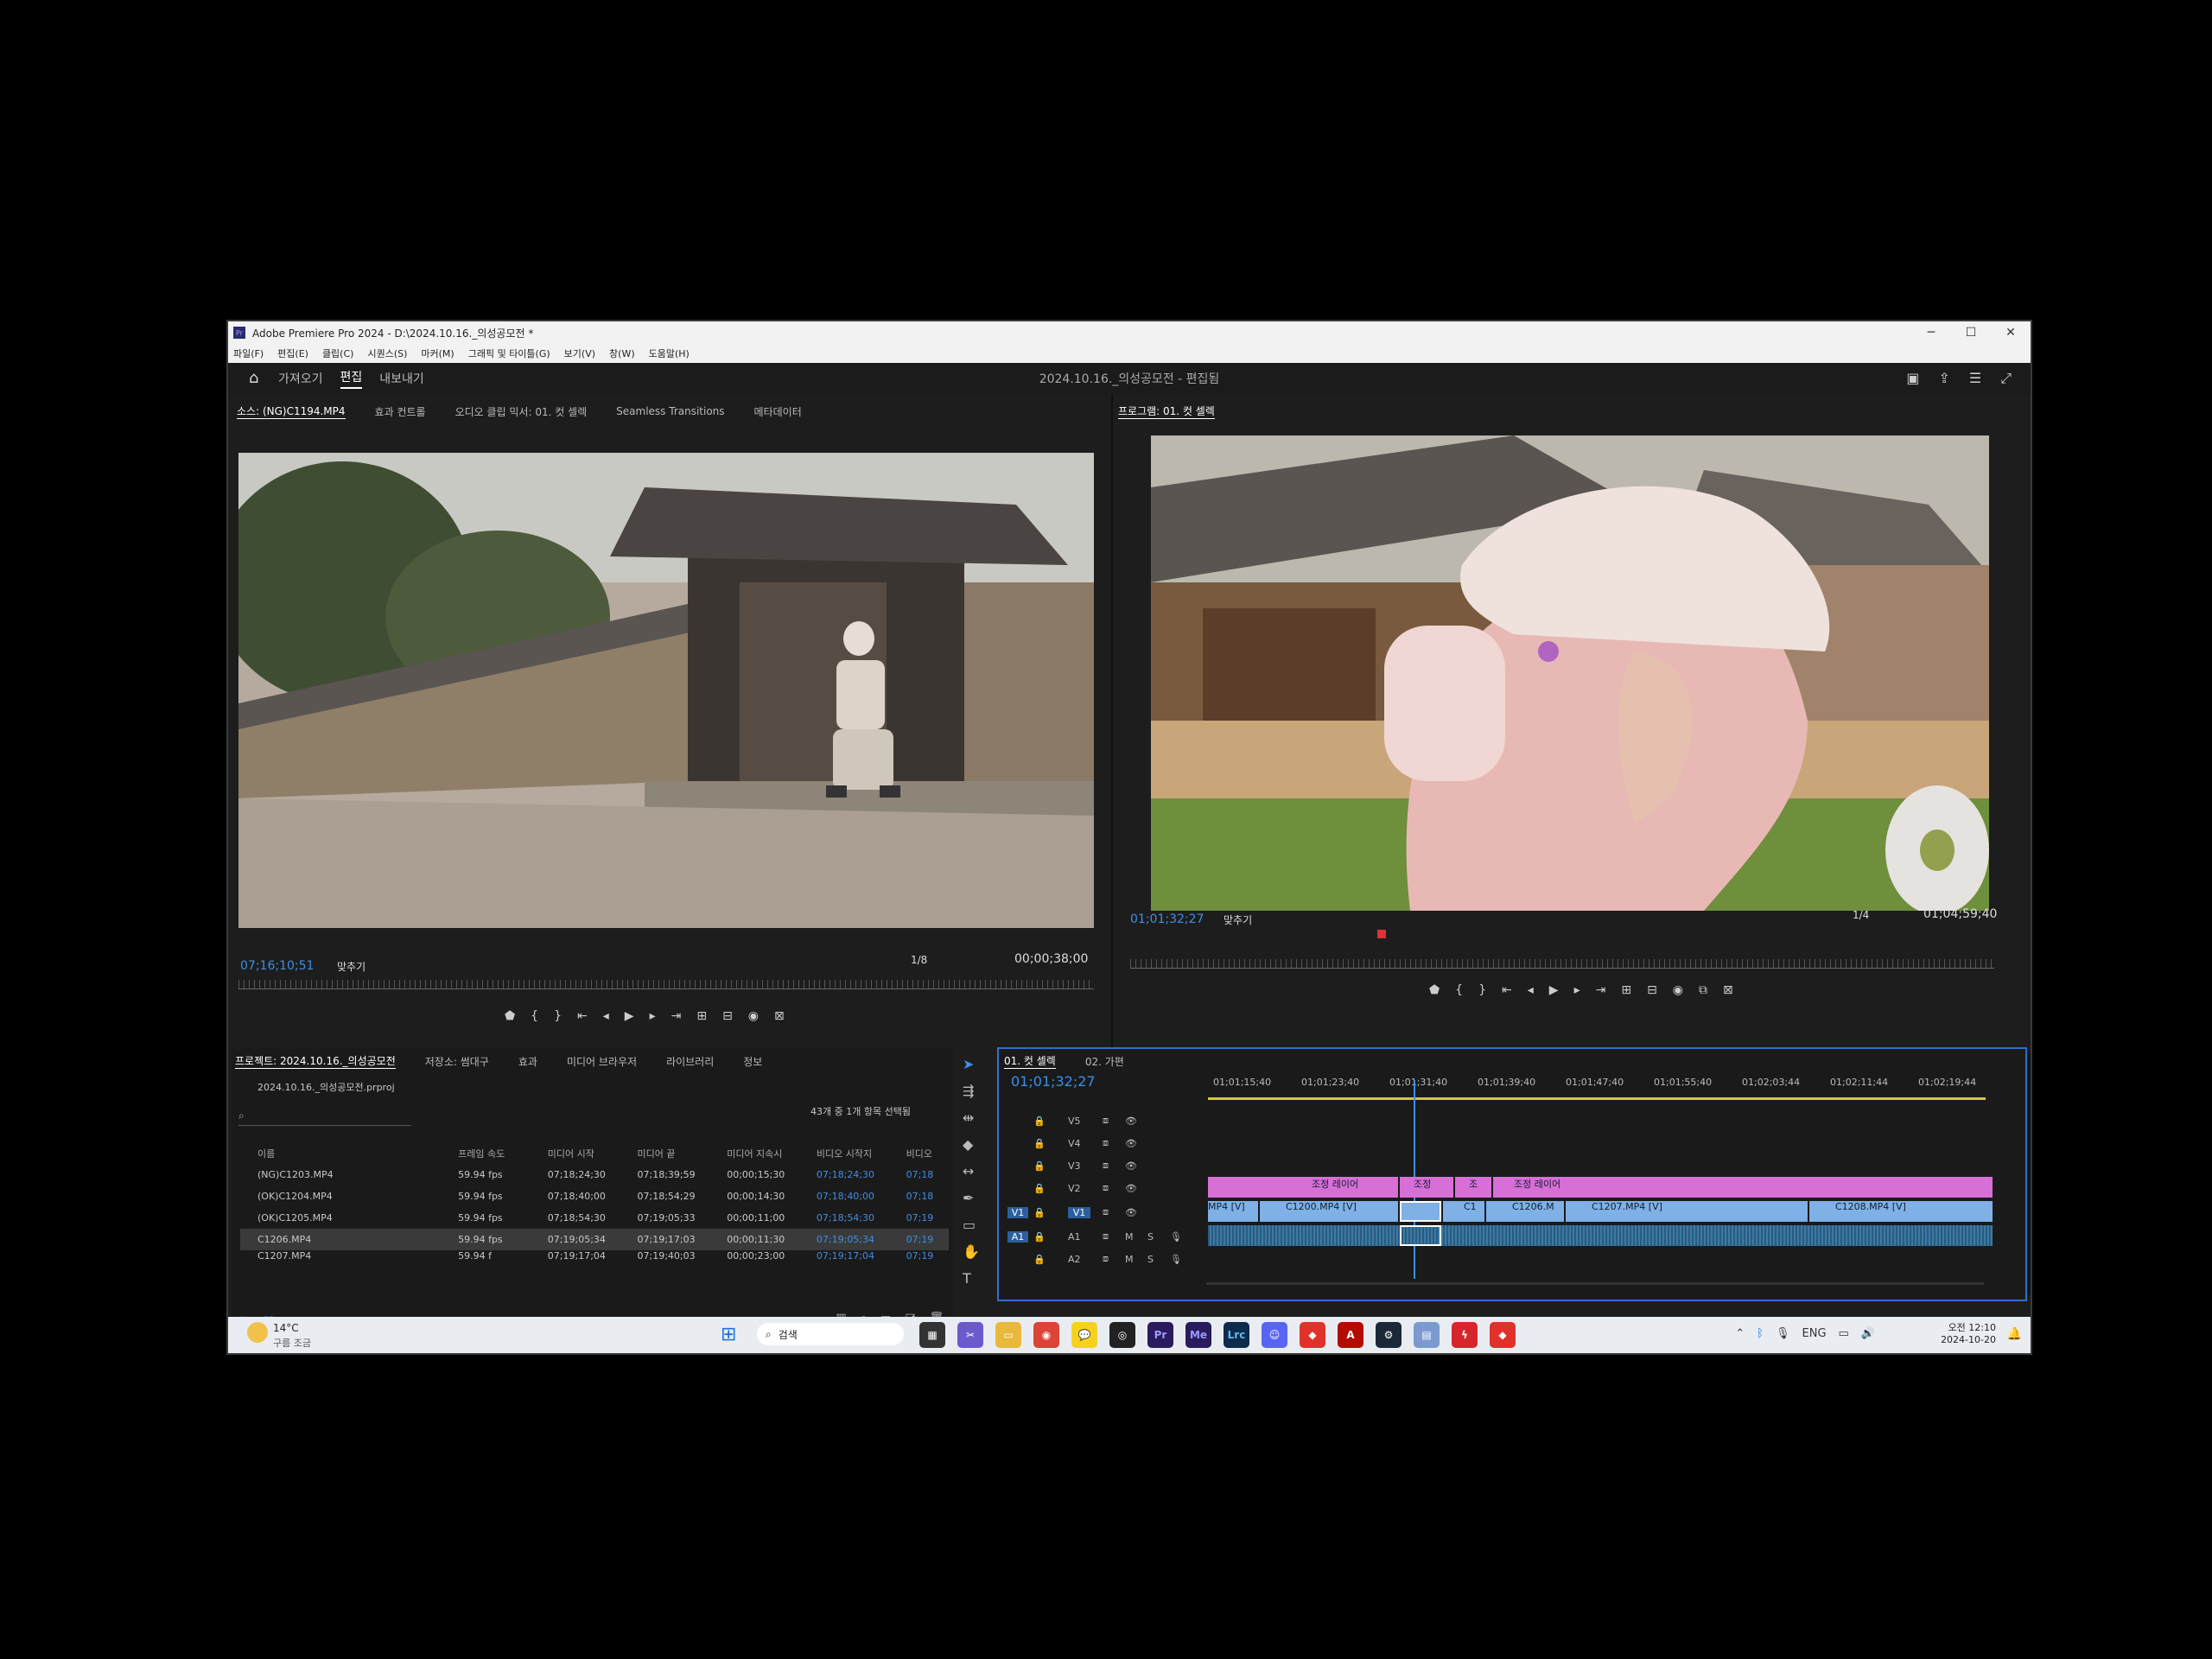  Describe the element at coordinates (1760, 1333) in the screenshot. I see `bluetooth-icon: ᛒ` at that location.